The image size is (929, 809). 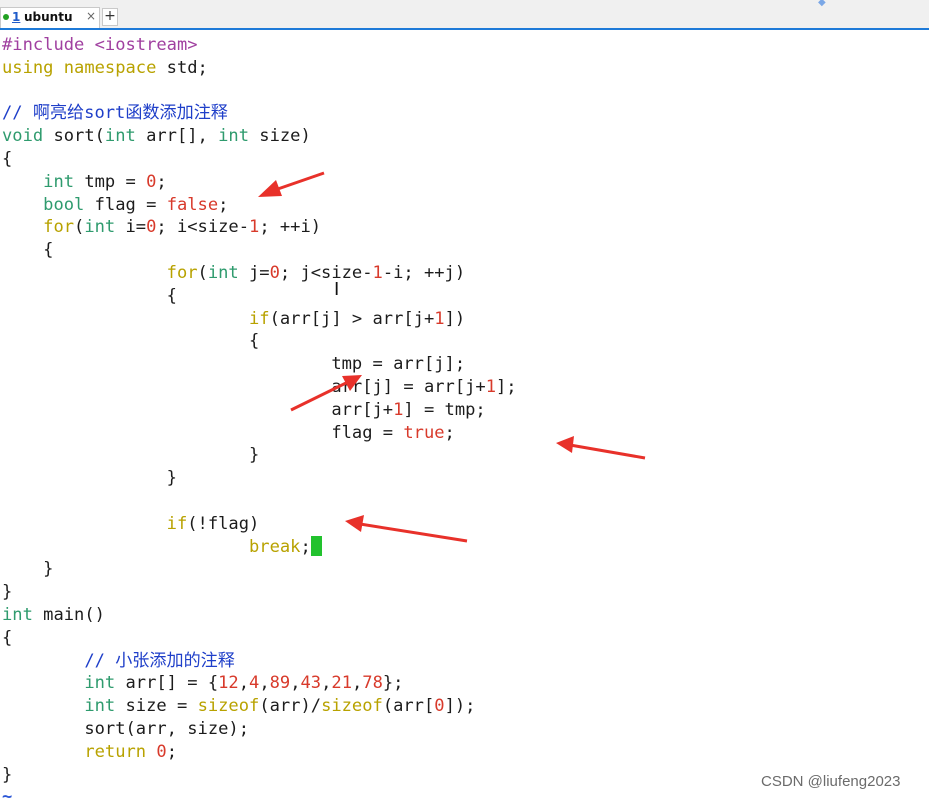 I want to click on watermark: CSDN @liufeng2023, so click(x=831, y=781).